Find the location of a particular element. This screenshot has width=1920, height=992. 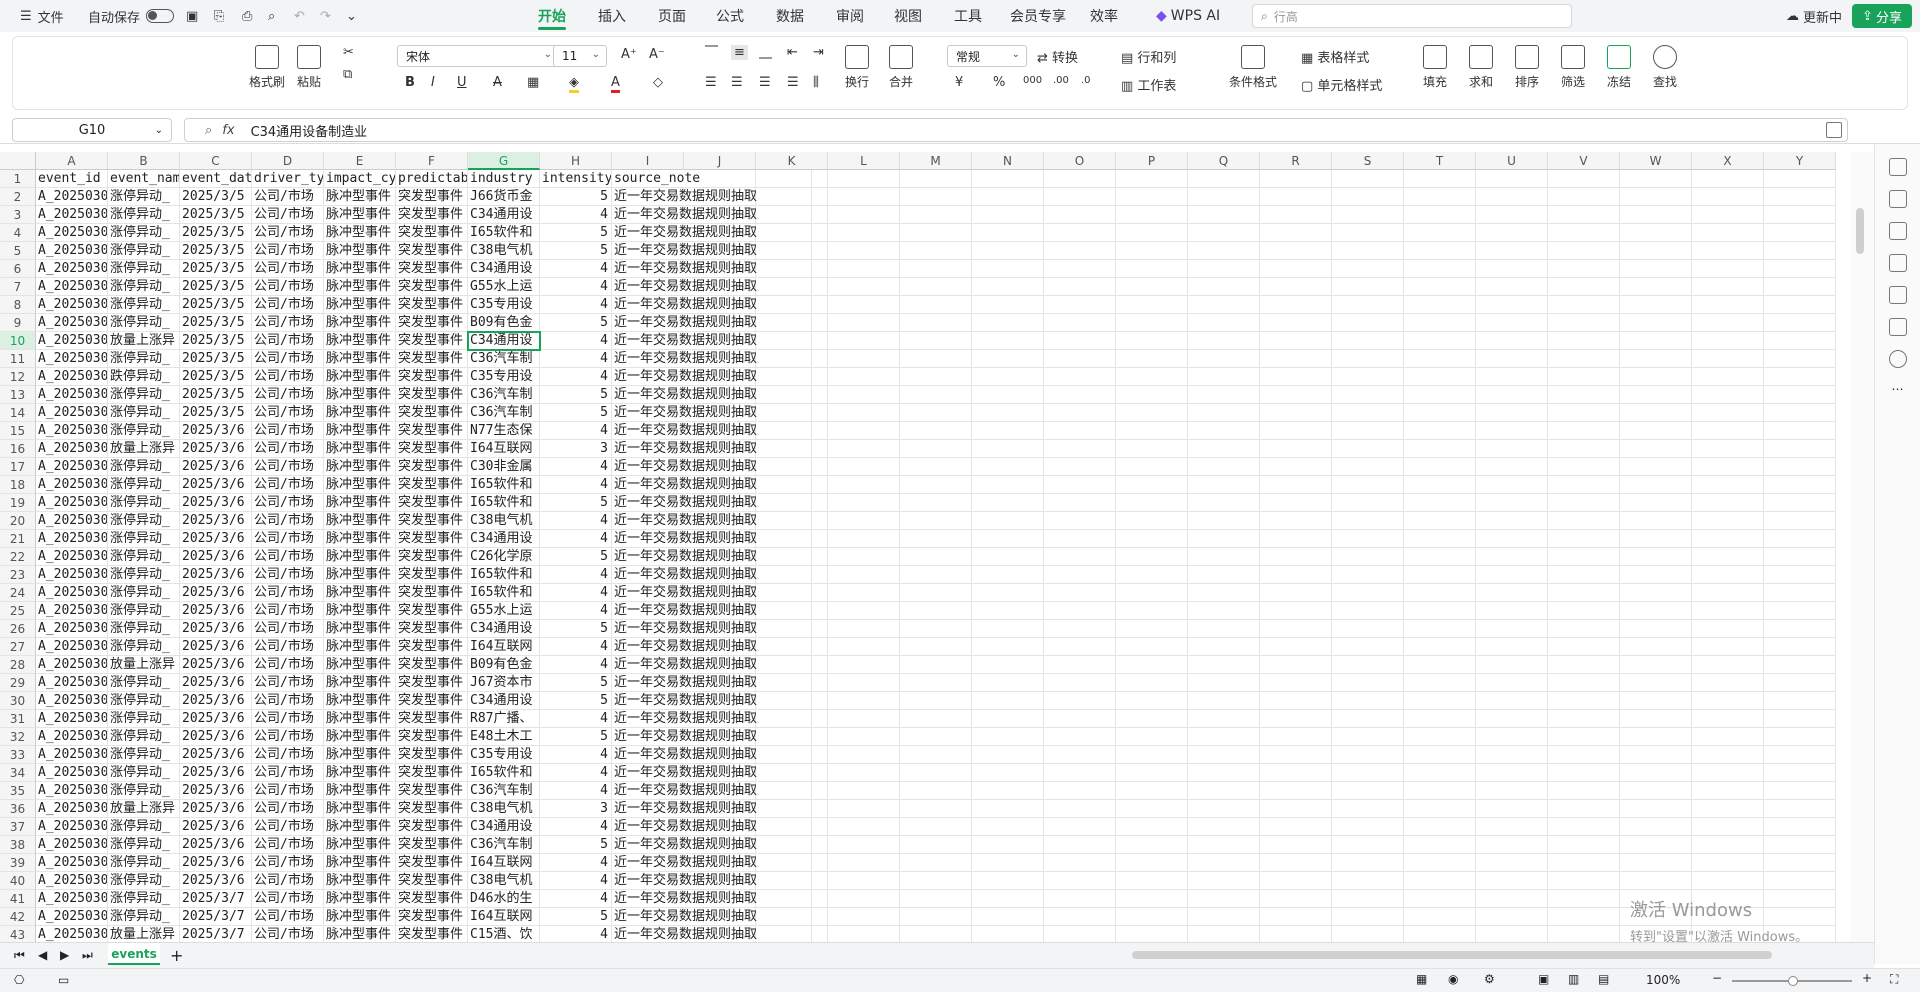

column-header-B: B is located at coordinates (144, 161).